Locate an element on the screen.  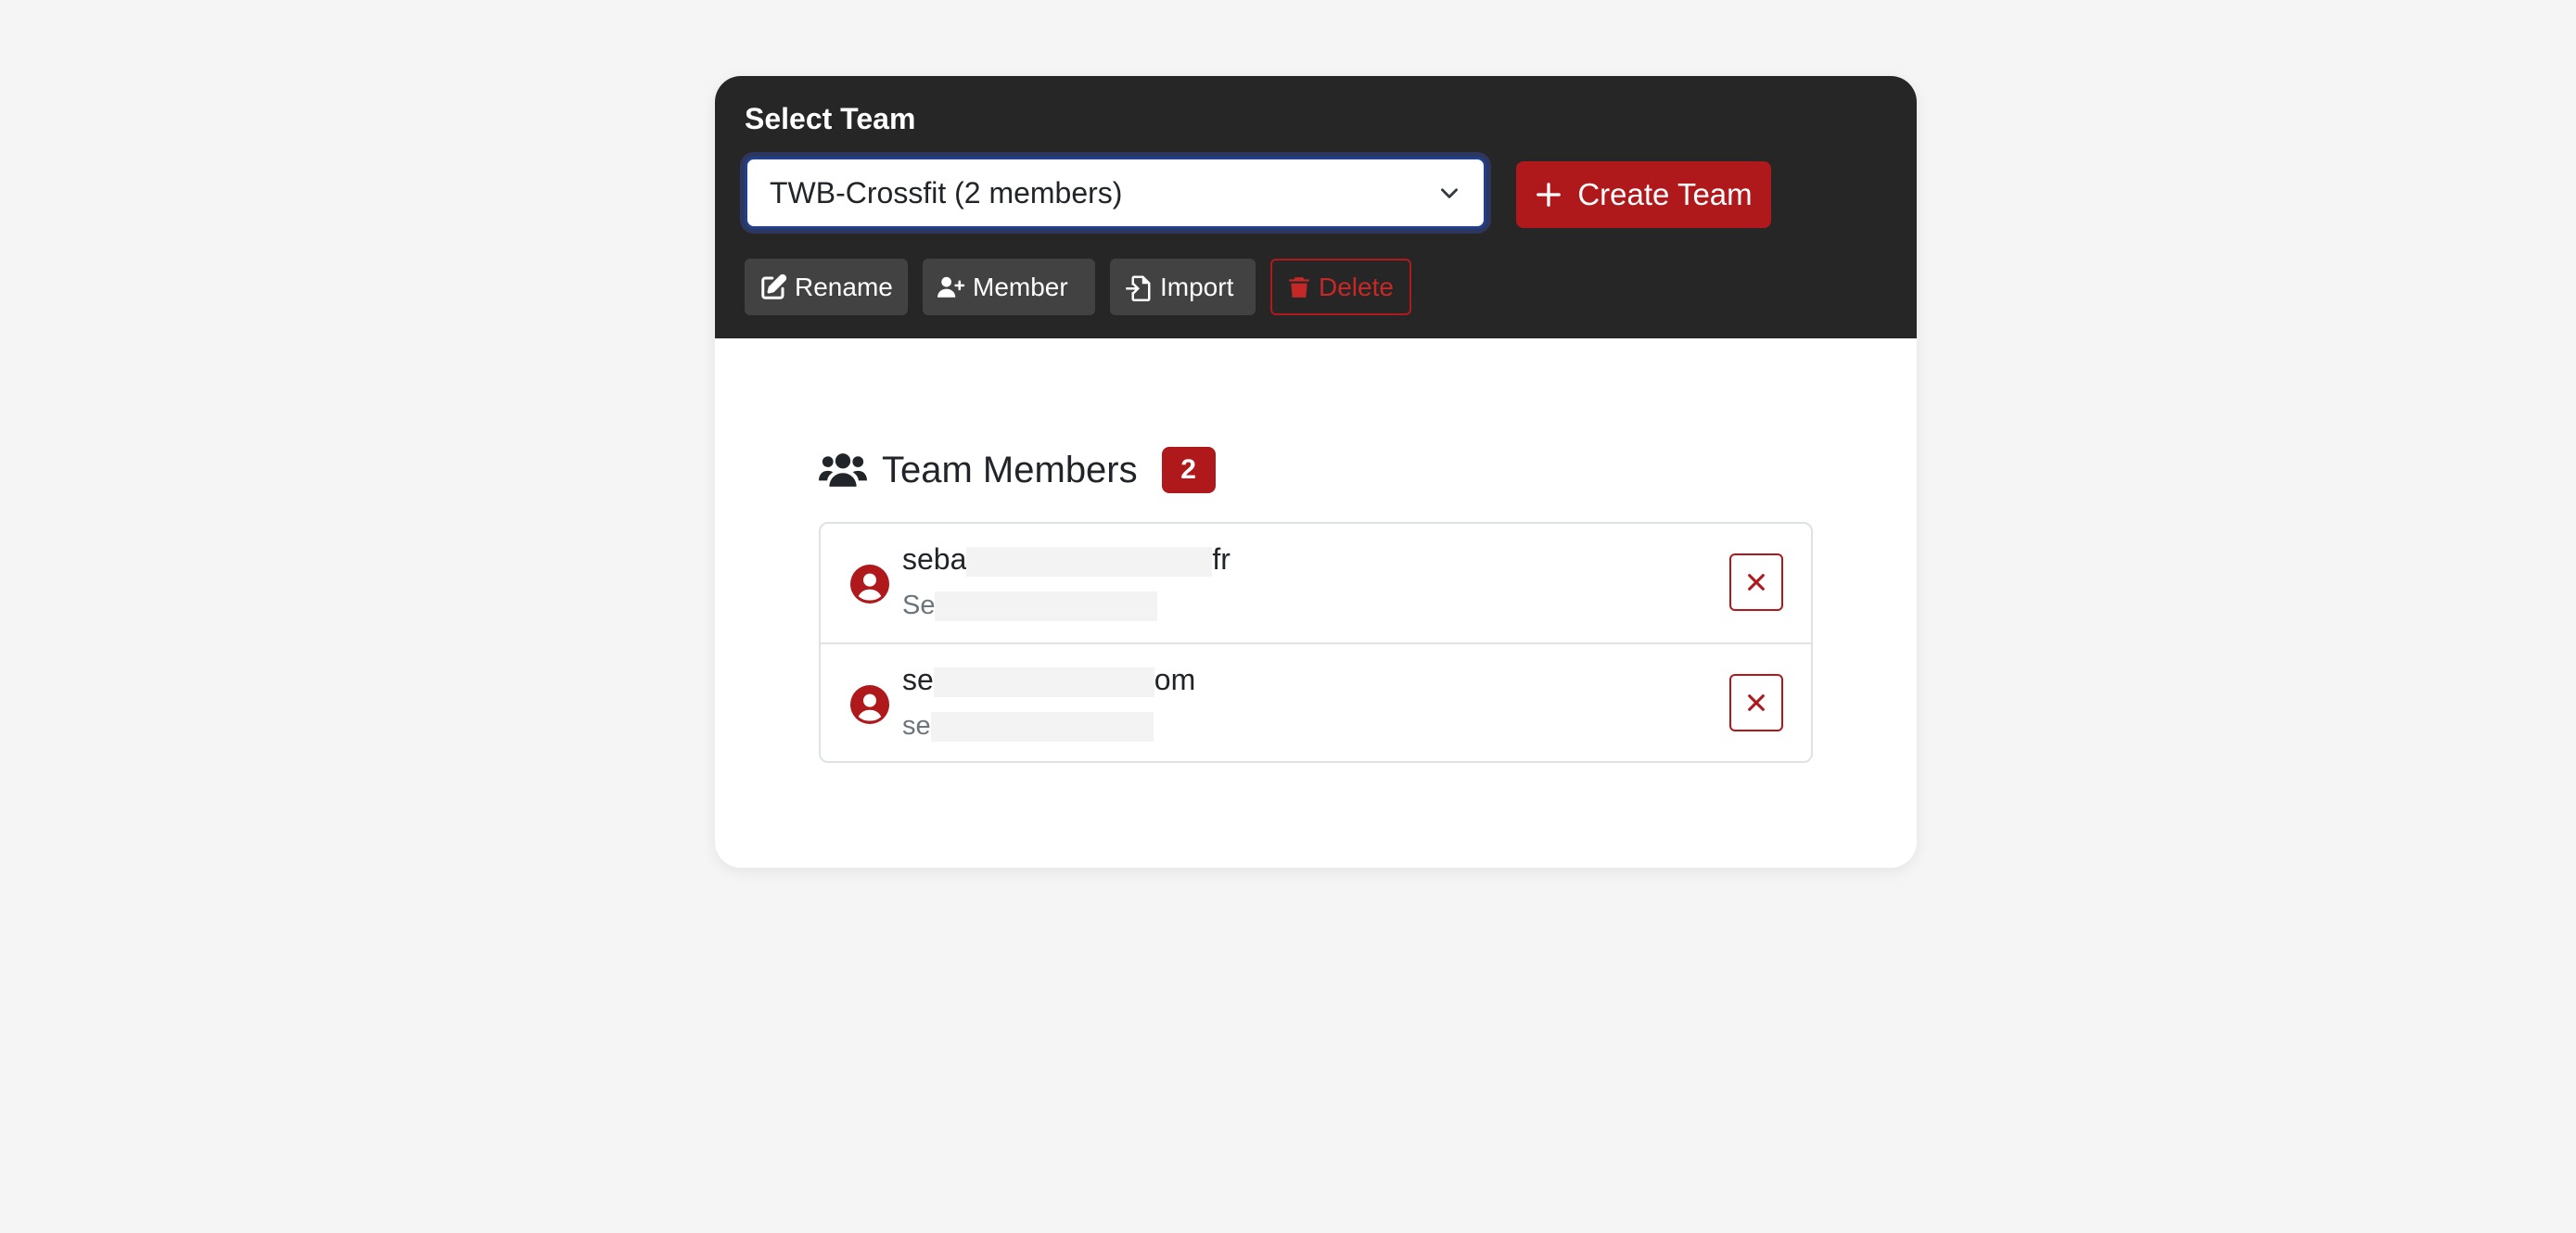
member-email: seba fr is located at coordinates (1066, 559).